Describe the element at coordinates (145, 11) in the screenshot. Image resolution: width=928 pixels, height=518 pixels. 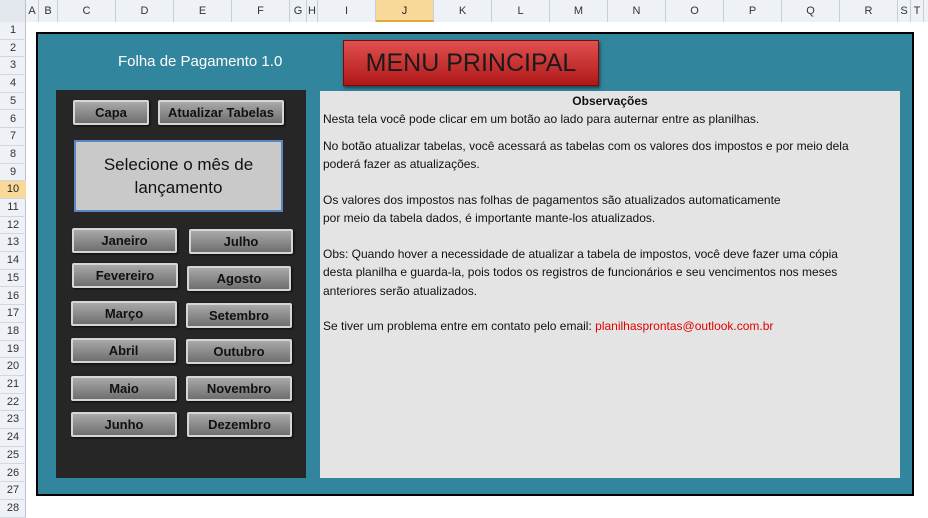
I see `column-header-D: D` at that location.